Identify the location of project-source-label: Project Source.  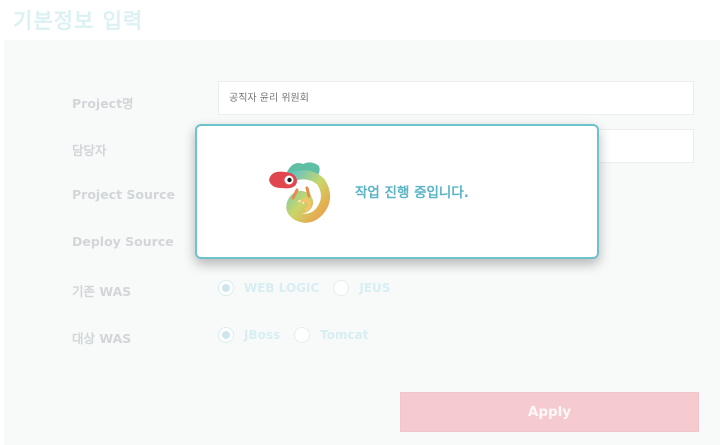
(123, 194).